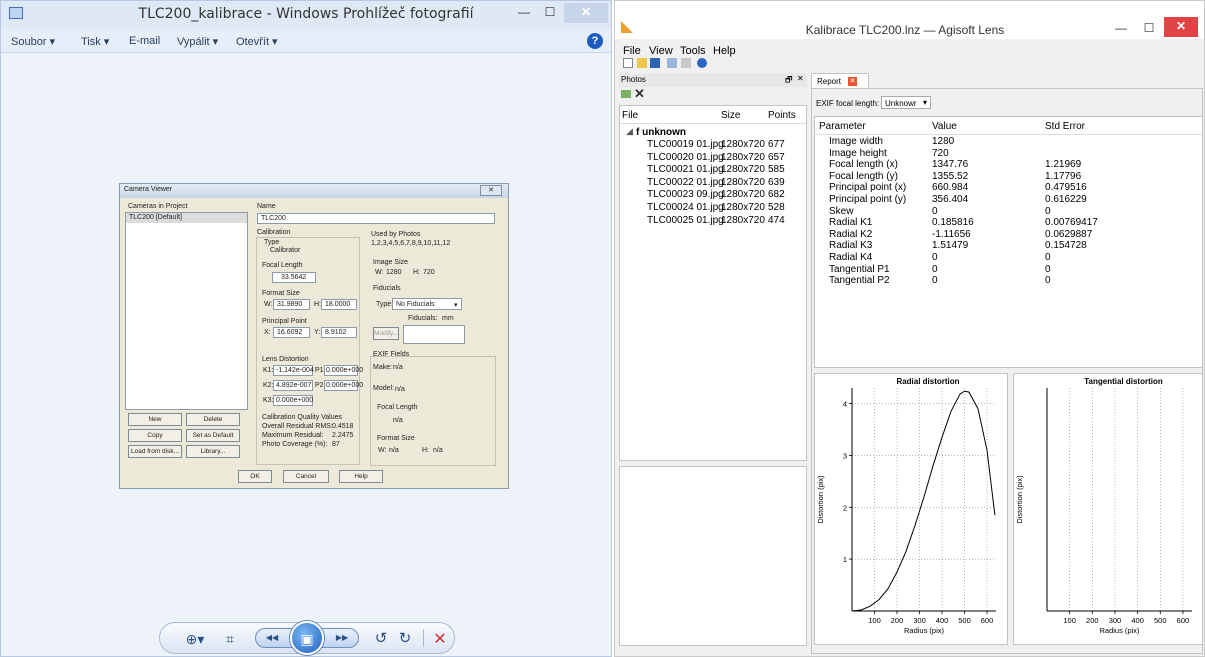 This screenshot has width=1205, height=657. I want to click on photo-row: TLC00021 01.jpg 1280x720 585, so click(713, 170).